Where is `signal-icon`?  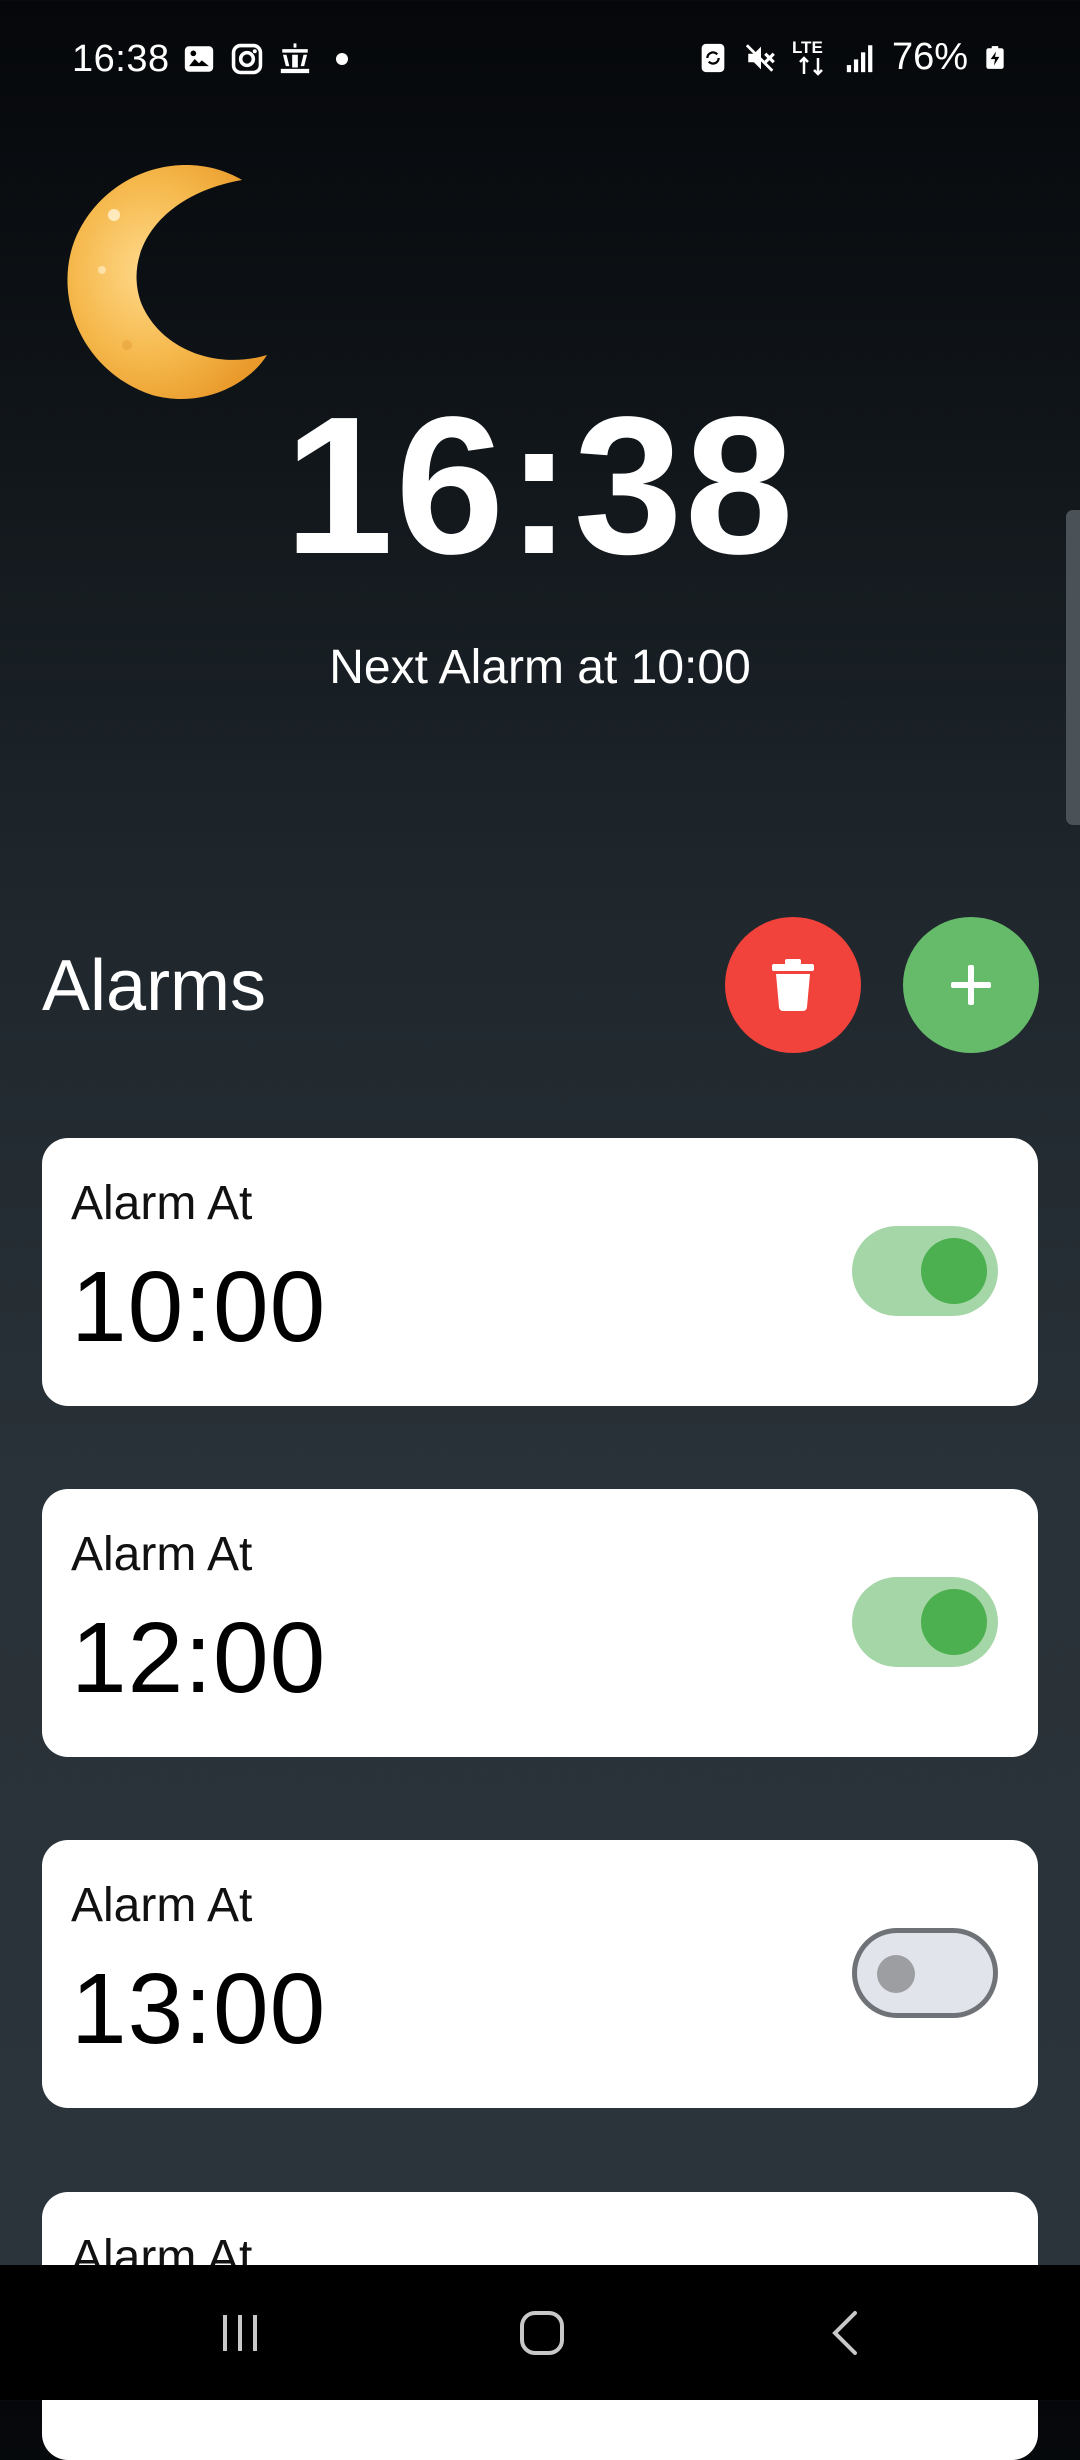 signal-icon is located at coordinates (859, 58).